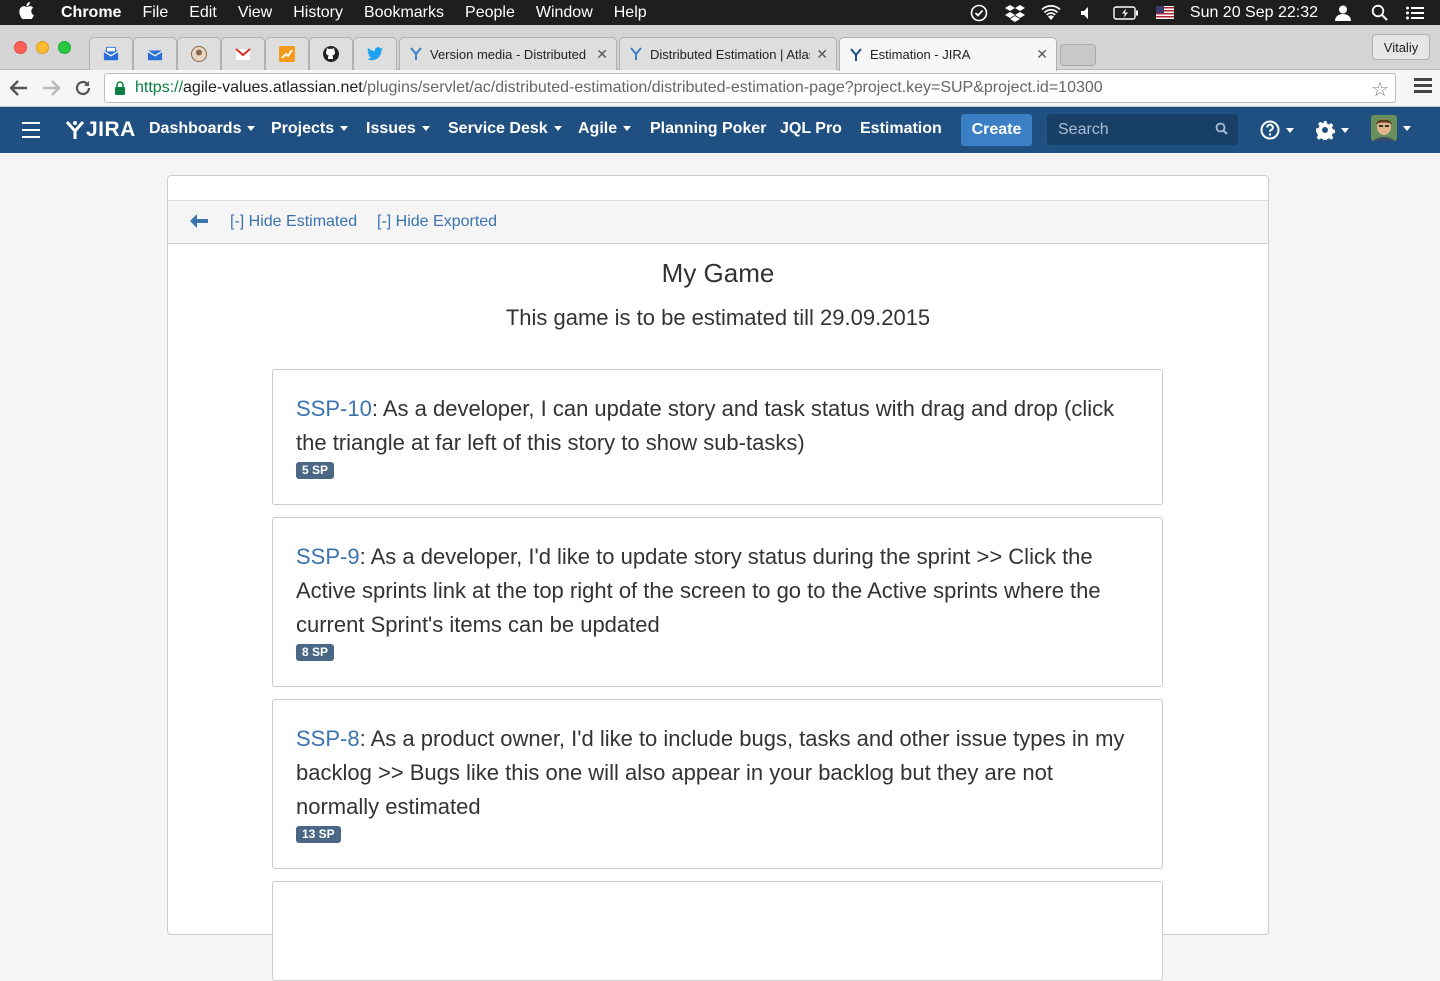  Describe the element at coordinates (255, 13) in the screenshot. I see `menu-view: View` at that location.